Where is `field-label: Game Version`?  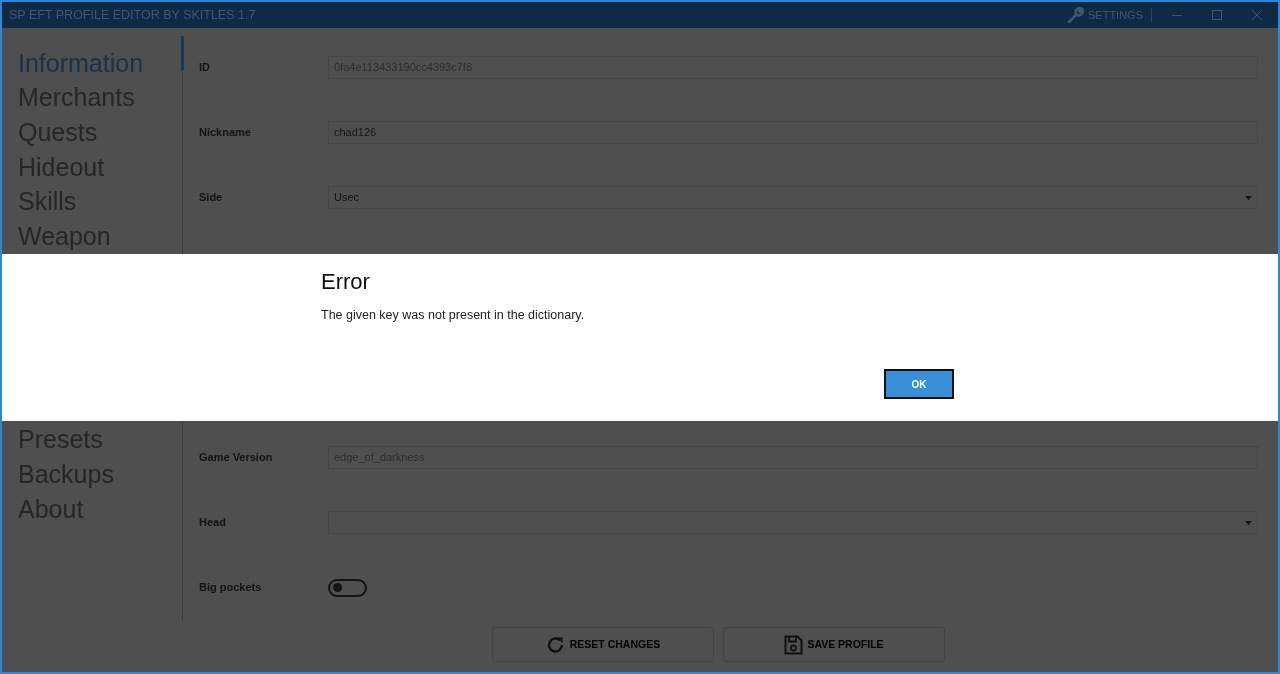 field-label: Game Version is located at coordinates (236, 458).